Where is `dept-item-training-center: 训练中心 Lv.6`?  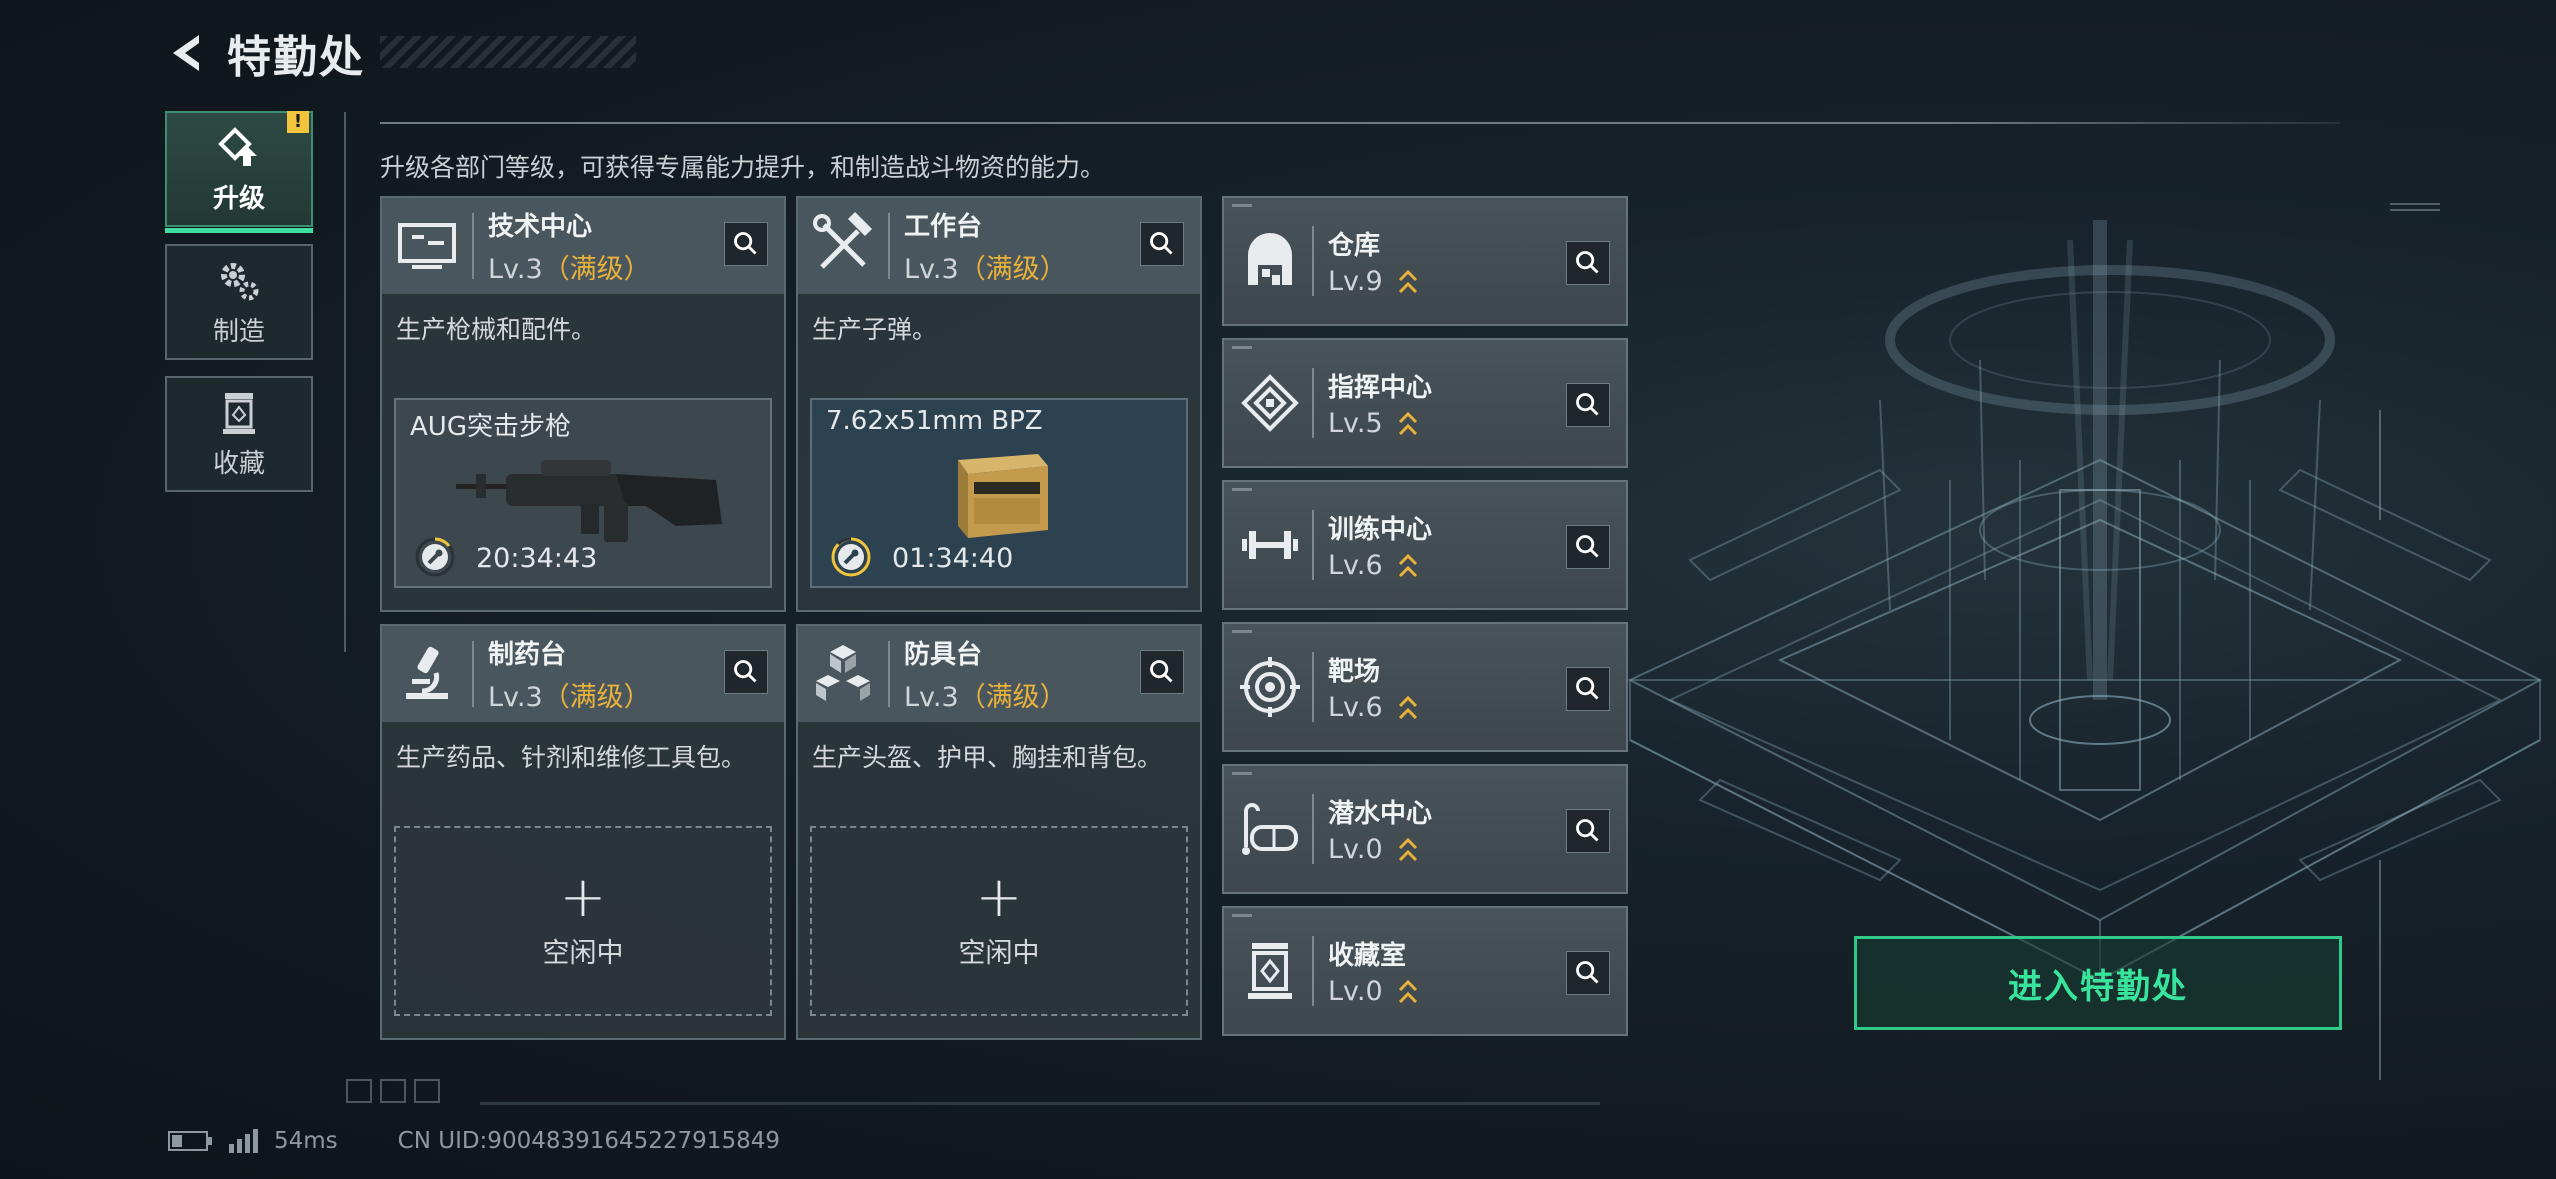 dept-item-training-center: 训练中心 Lv.6 is located at coordinates (1425, 545).